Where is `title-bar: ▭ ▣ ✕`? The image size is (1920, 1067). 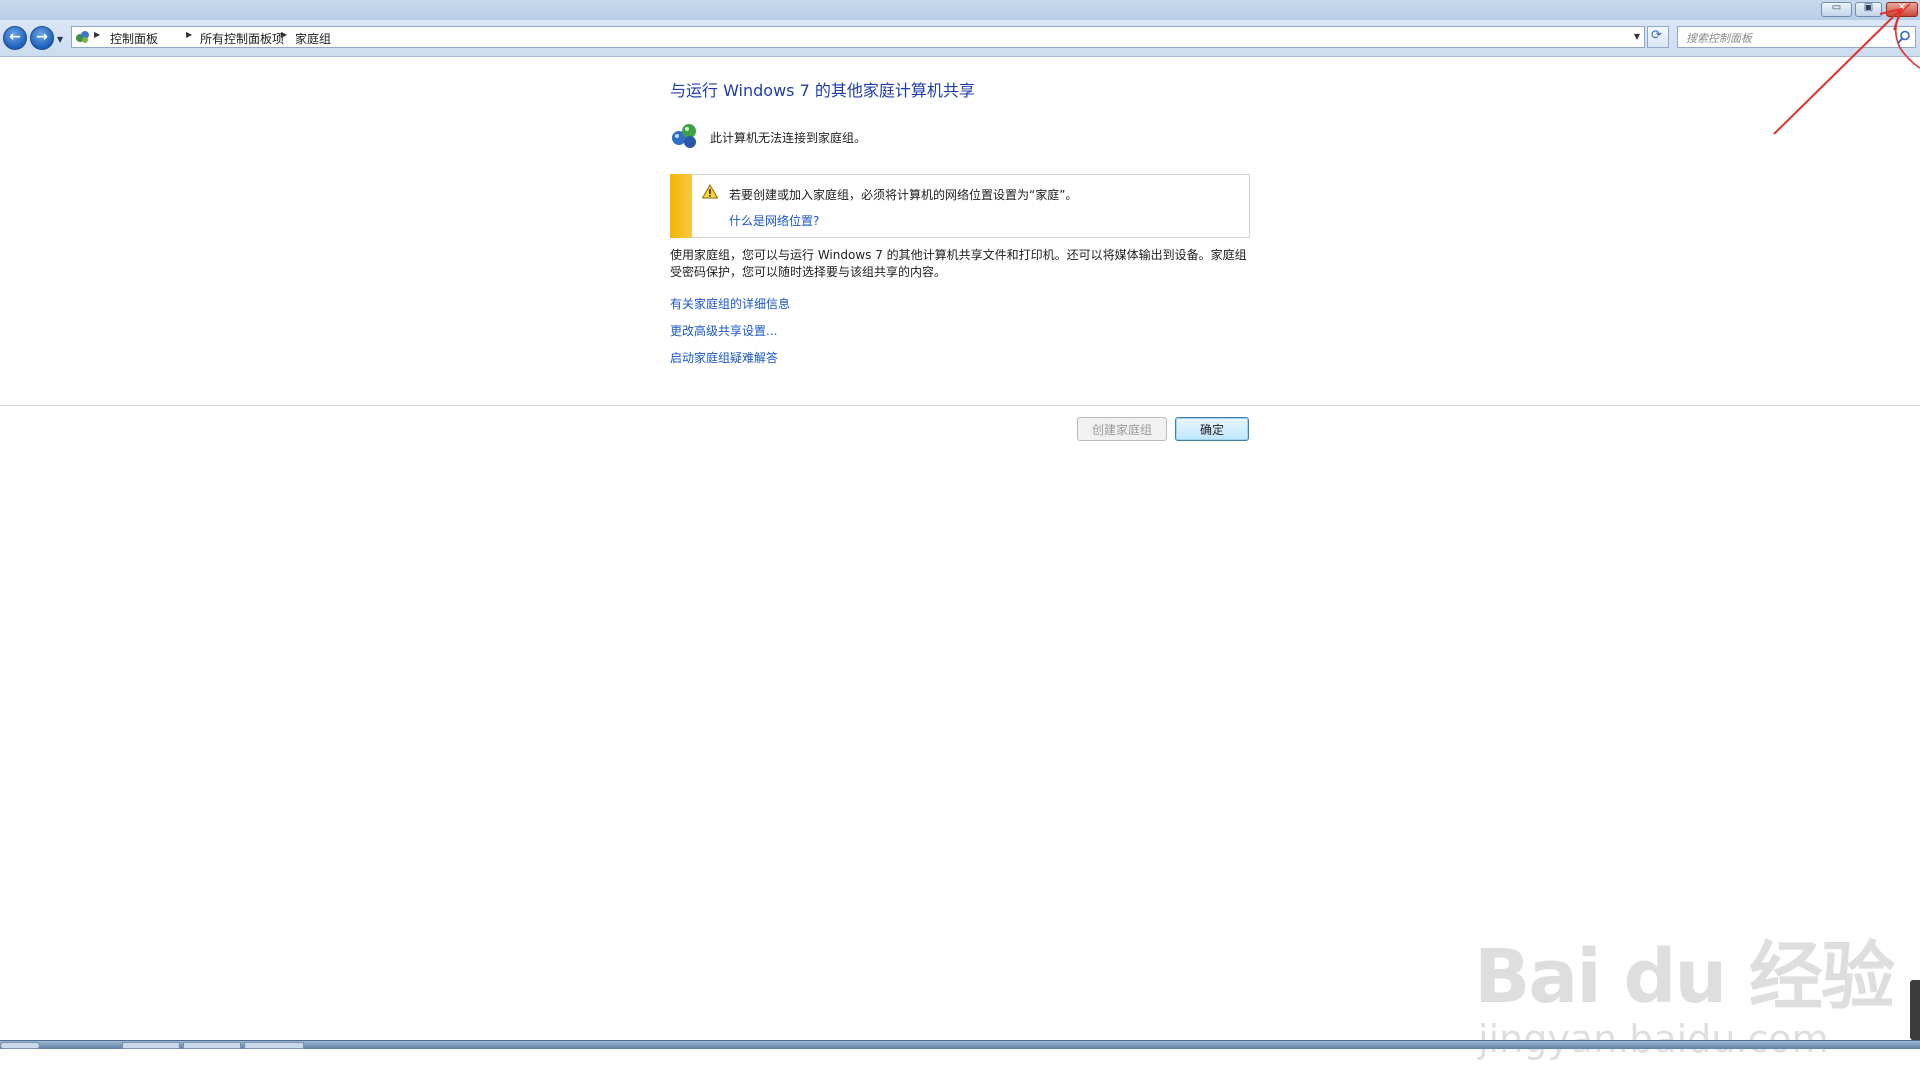
title-bar: ▭ ▣ ✕ is located at coordinates (960, 10).